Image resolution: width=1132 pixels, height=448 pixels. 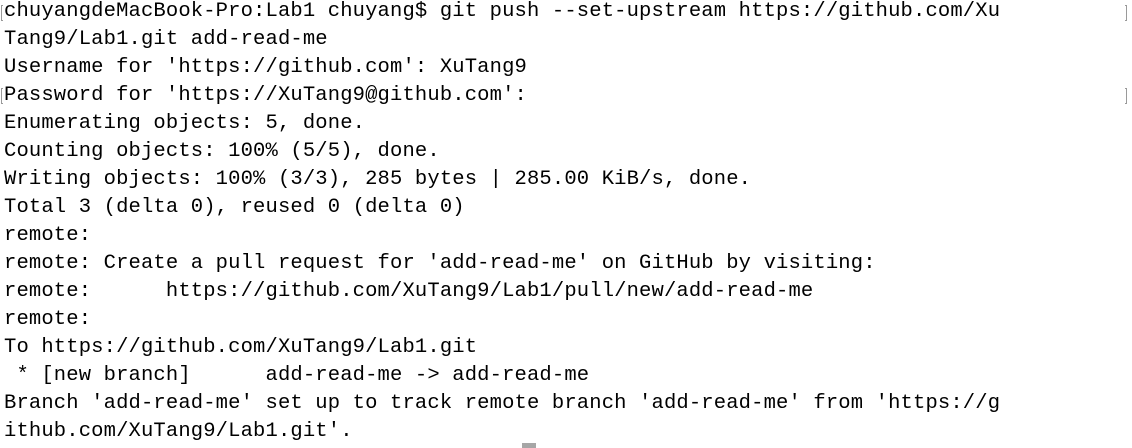 What do you see at coordinates (241, 347) in the screenshot?
I see `terminal-line: To https://github.com/XuTang9/Lab1.git` at bounding box center [241, 347].